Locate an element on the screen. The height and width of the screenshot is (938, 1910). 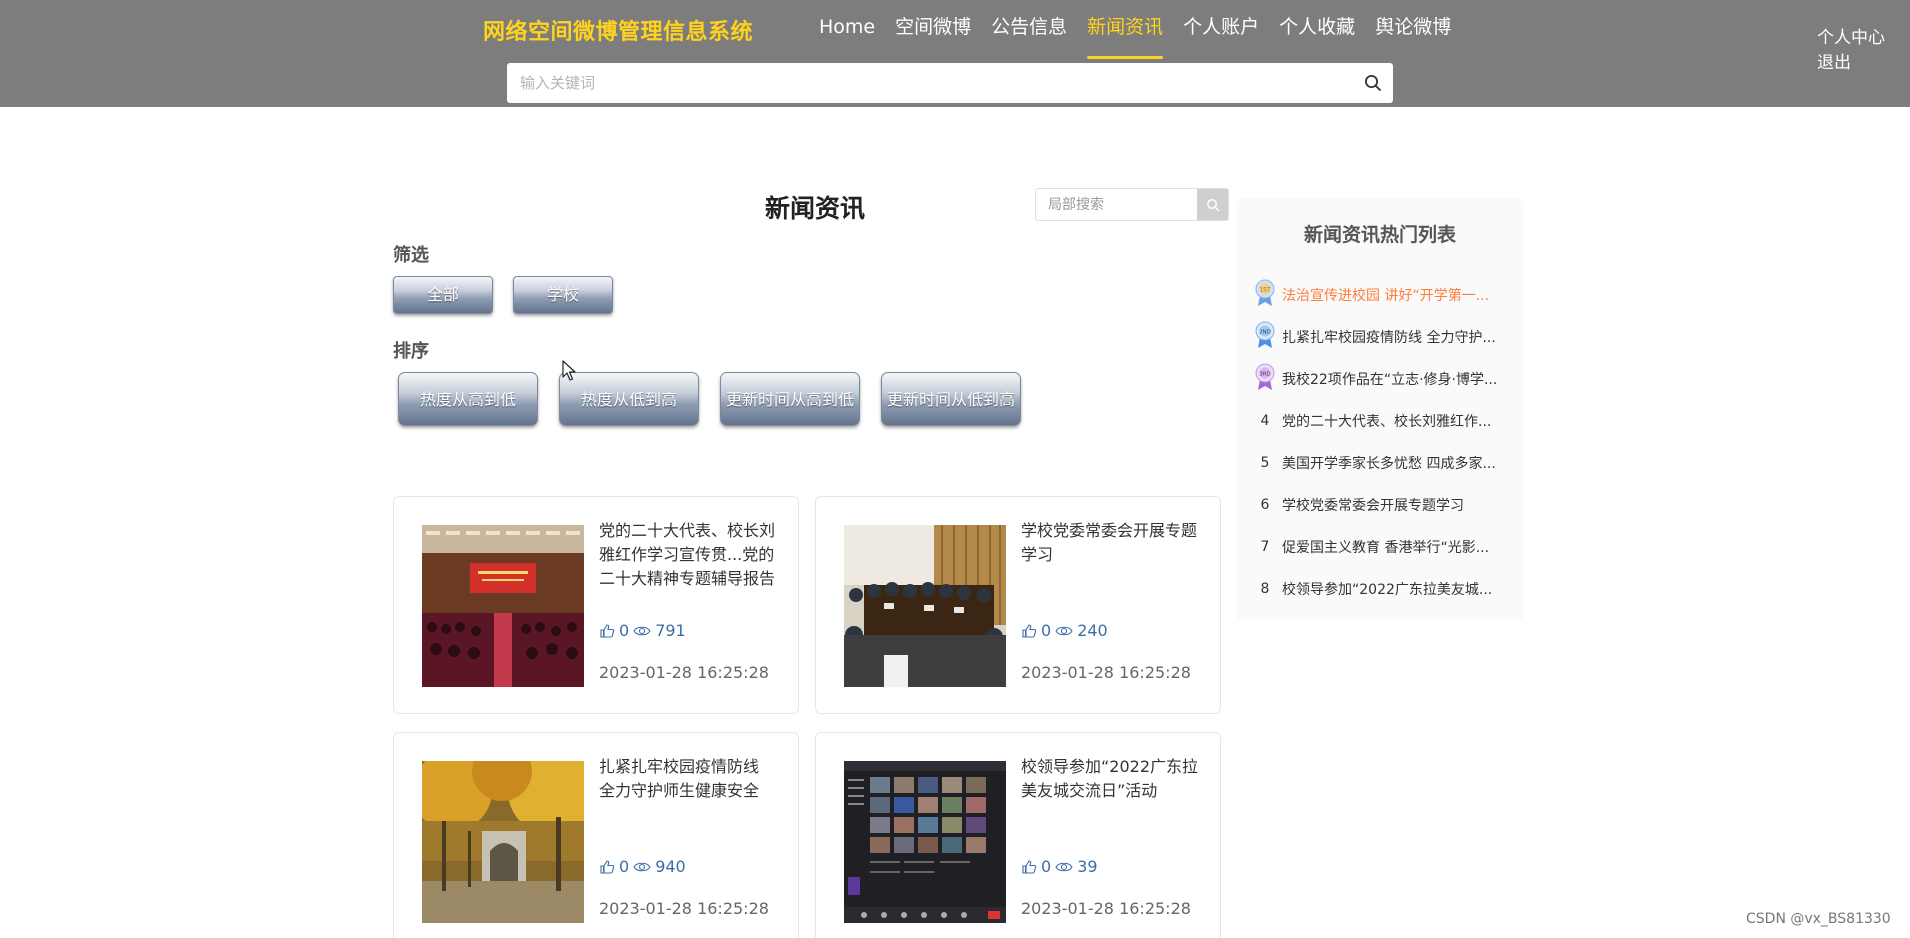
global-search-input is located at coordinates (930, 83).